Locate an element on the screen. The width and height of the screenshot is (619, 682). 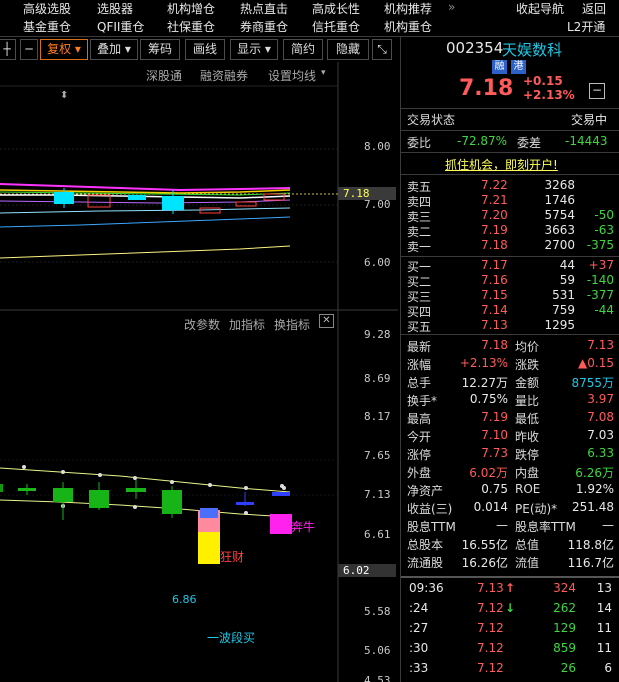
ask-row: 卖二 7.19 3663 -63 is located at coordinates (510, 231).